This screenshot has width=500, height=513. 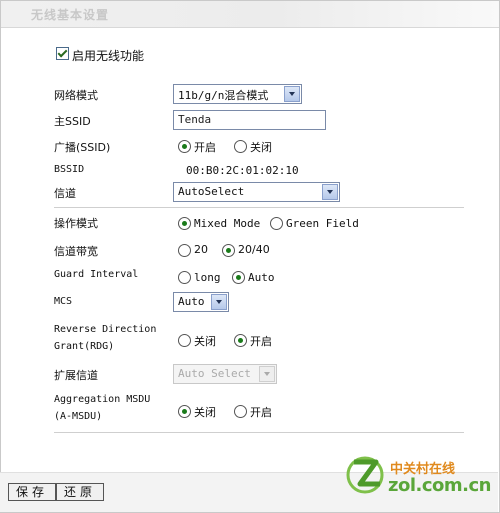 I want to click on guard-long-label: long, so click(x=207, y=277).